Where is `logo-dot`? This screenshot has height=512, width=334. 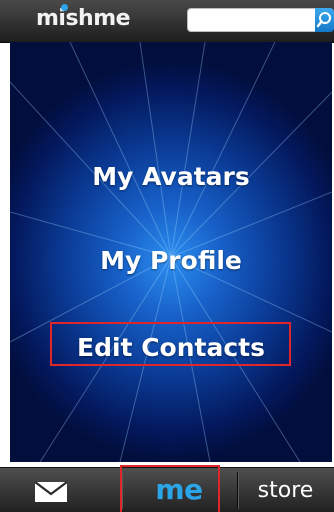 logo-dot is located at coordinates (64, 7).